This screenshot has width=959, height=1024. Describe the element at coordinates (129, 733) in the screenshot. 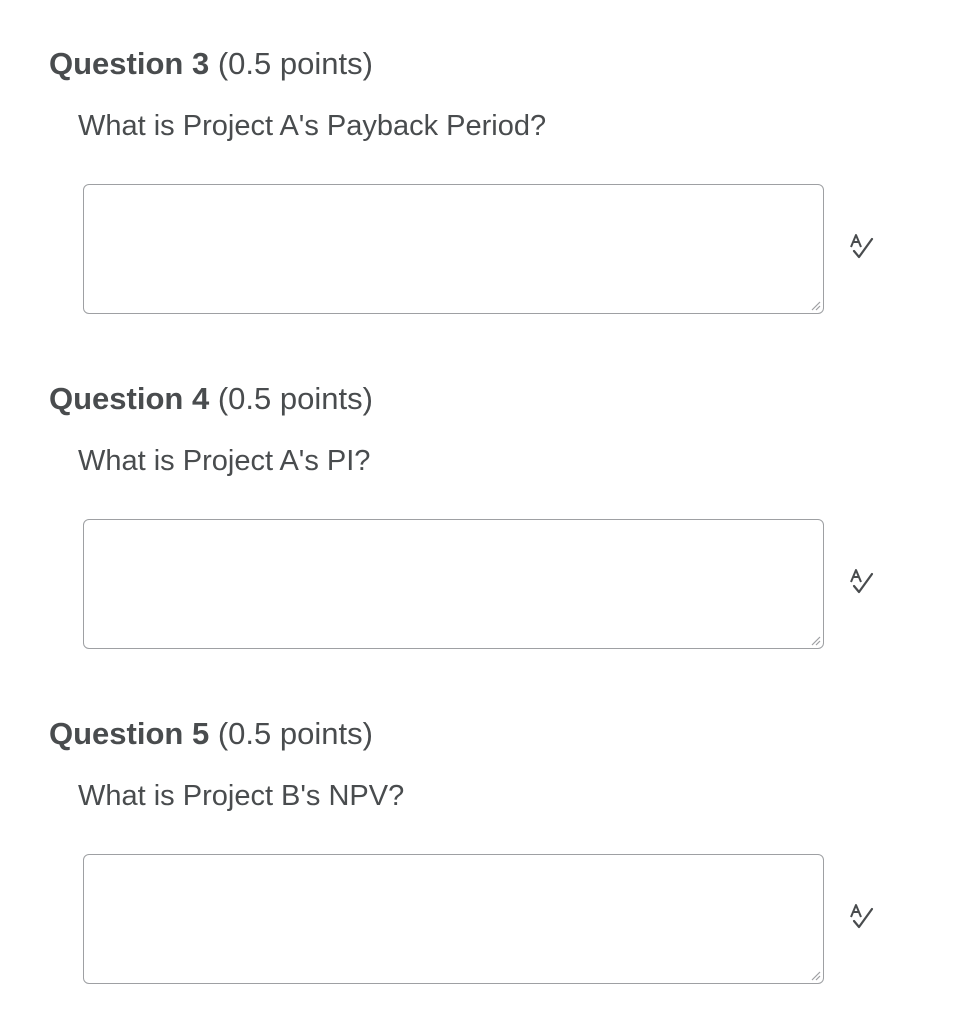

I see `question-title: Question 5` at that location.